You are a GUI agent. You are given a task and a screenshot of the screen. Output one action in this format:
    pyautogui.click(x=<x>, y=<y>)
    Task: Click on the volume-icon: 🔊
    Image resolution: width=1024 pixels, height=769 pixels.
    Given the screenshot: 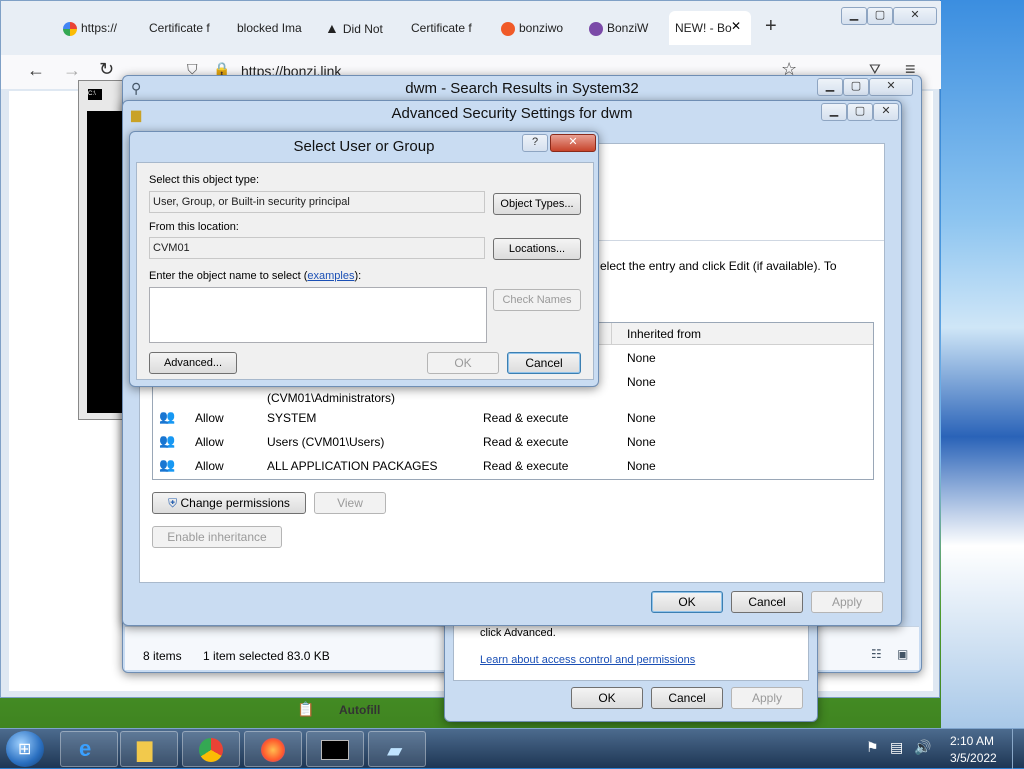 What is the action you would take?
    pyautogui.click(x=922, y=747)
    